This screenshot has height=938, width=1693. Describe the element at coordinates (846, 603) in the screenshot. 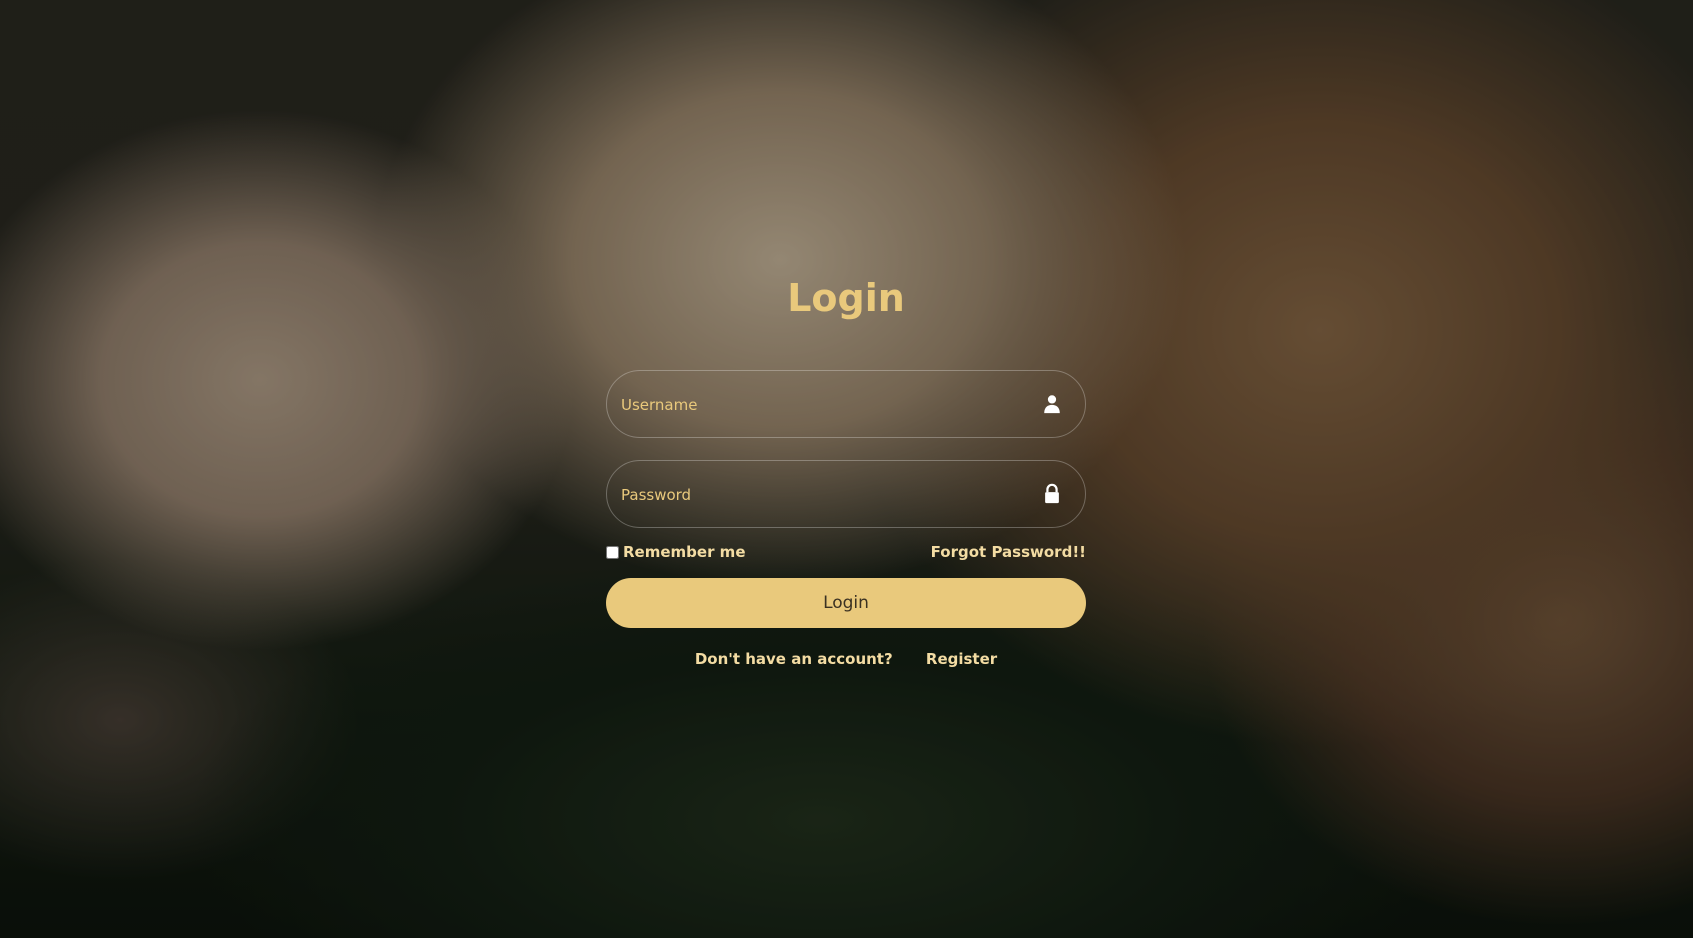

I see `login-button: Login` at that location.